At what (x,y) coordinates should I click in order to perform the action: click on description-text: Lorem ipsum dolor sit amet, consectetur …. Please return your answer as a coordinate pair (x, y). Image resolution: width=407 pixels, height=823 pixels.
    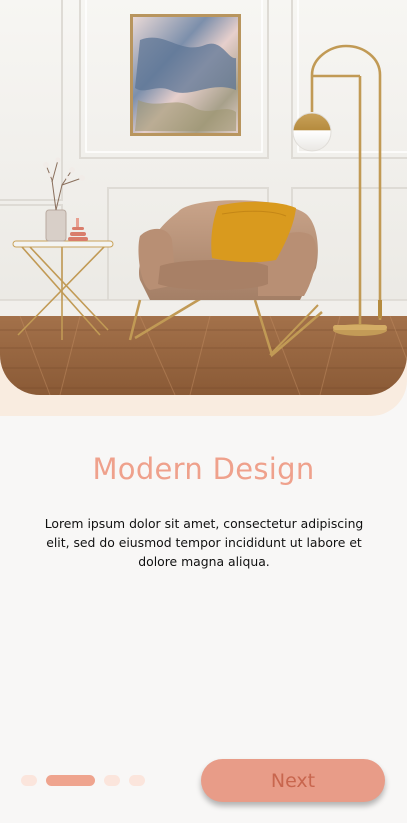
    Looking at the image, I should click on (204, 542).